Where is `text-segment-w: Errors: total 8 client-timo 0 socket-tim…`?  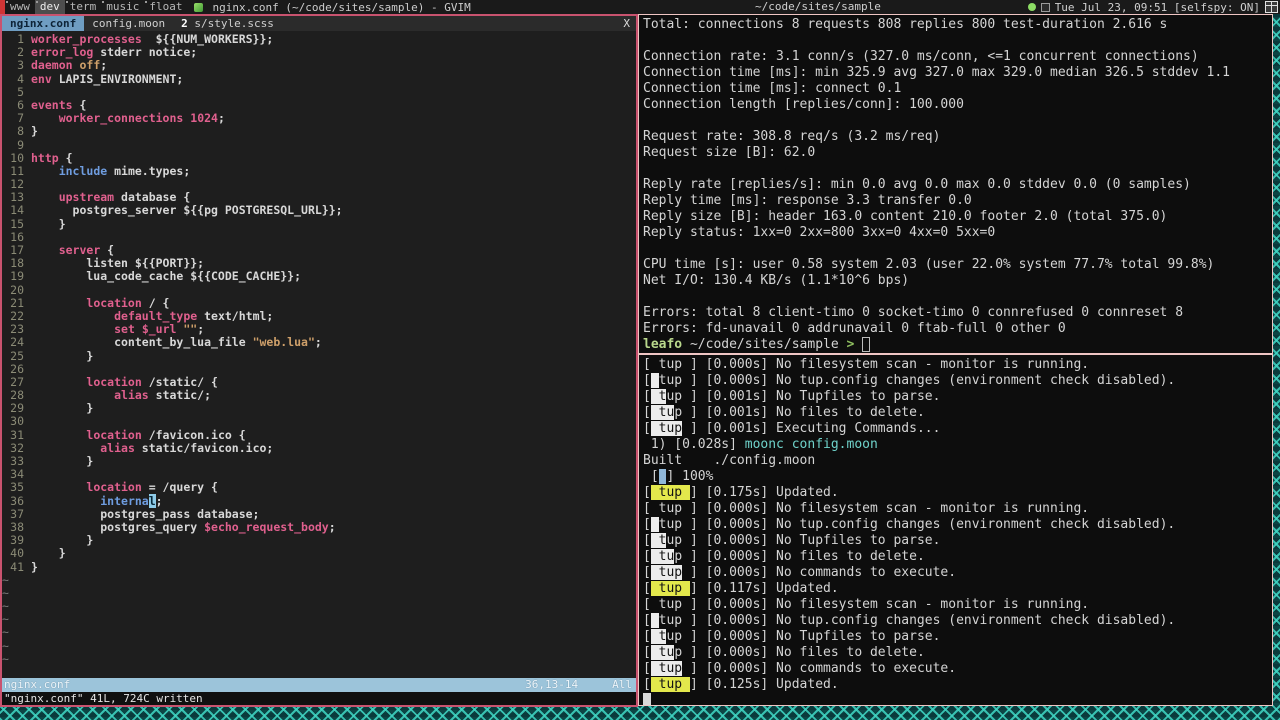 text-segment-w: Errors: total 8 client-timo 0 socket-tim… is located at coordinates (913, 312).